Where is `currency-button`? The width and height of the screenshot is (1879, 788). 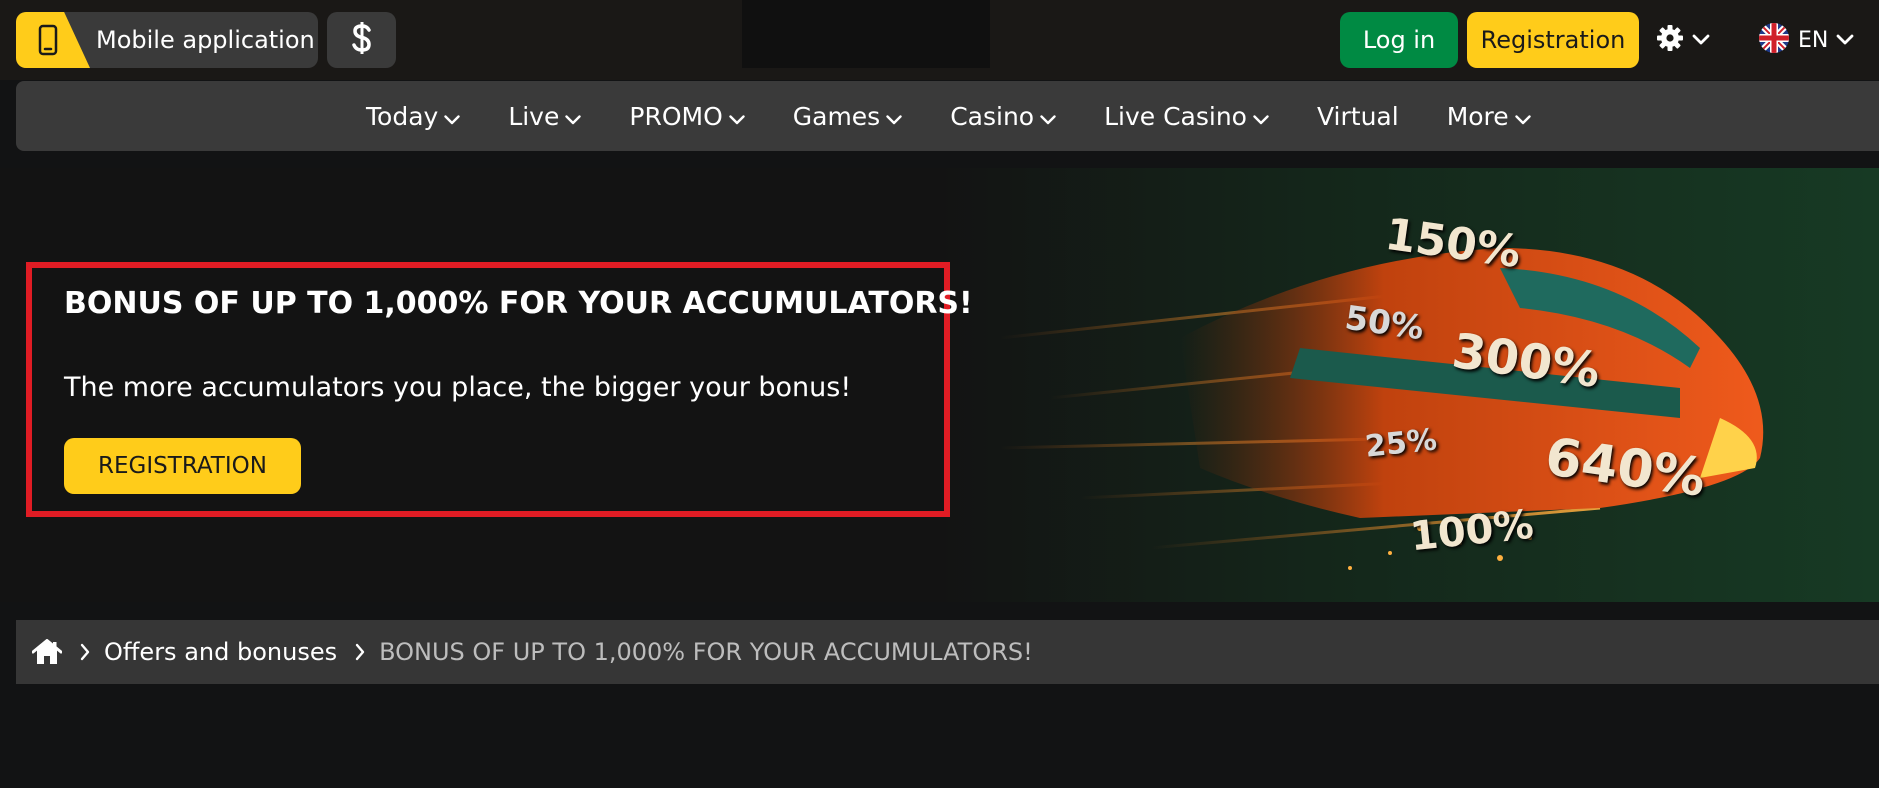 currency-button is located at coordinates (361, 40).